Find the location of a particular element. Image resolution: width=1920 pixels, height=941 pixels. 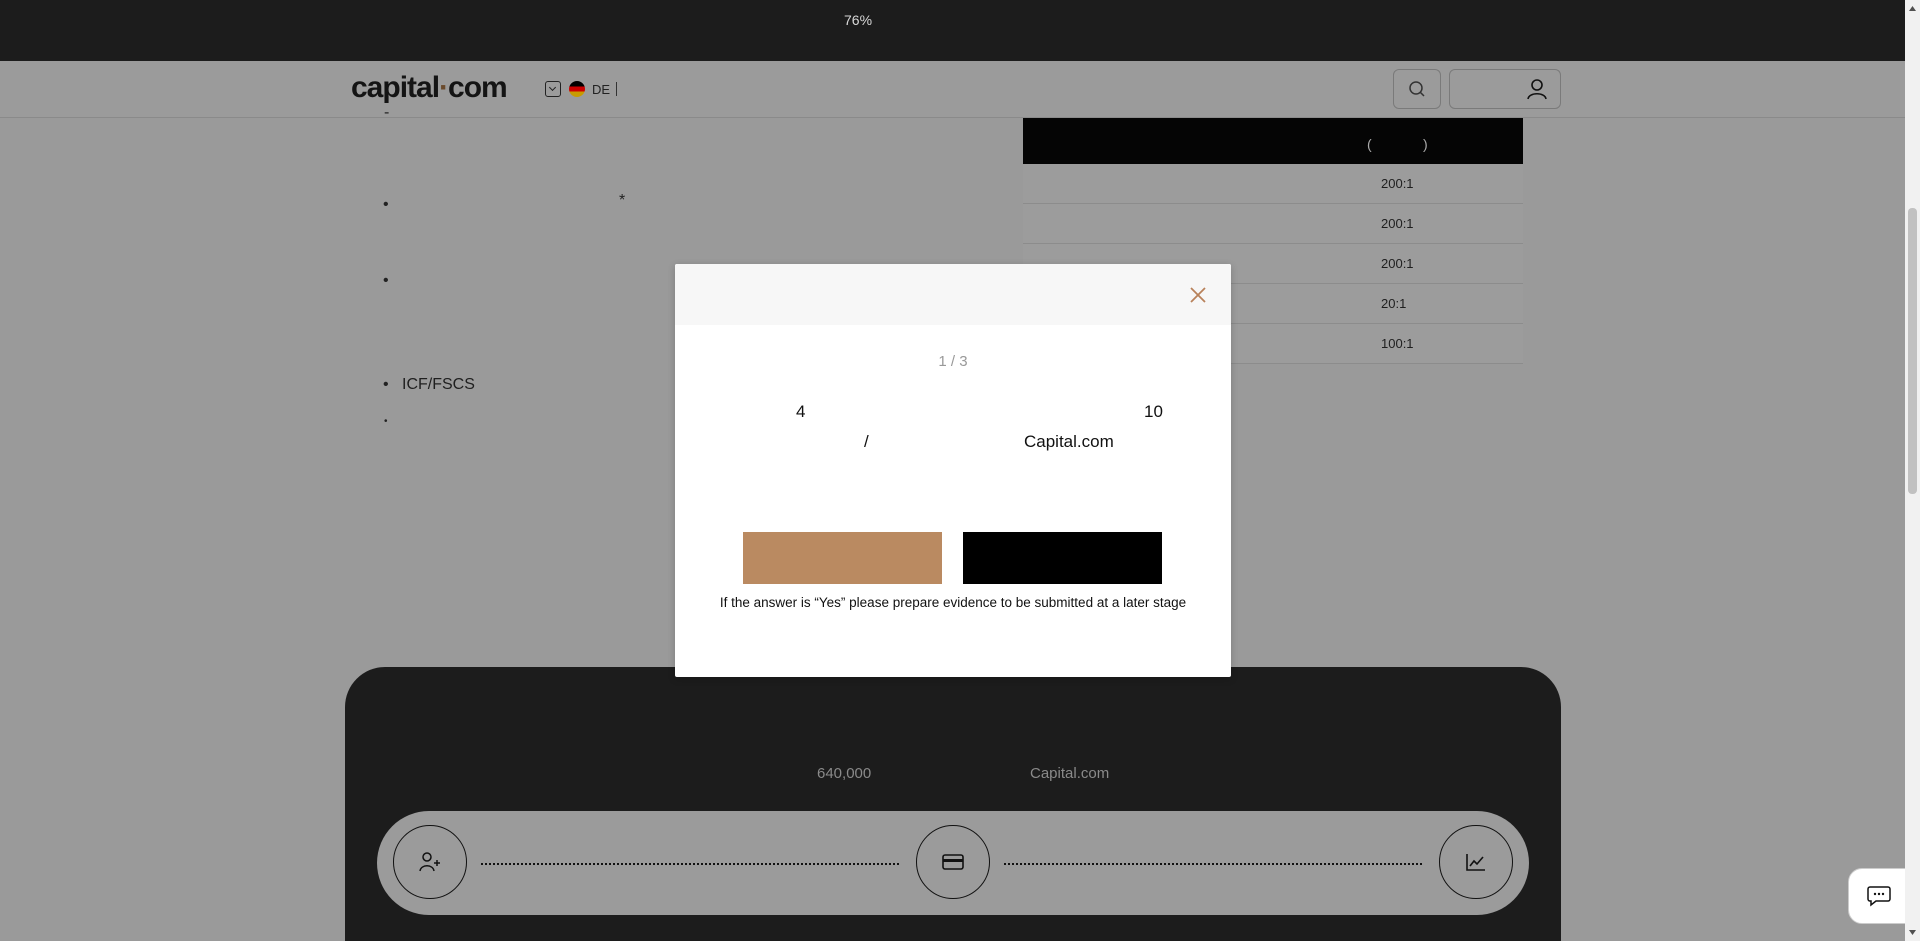

step-fund is located at coordinates (953, 862).